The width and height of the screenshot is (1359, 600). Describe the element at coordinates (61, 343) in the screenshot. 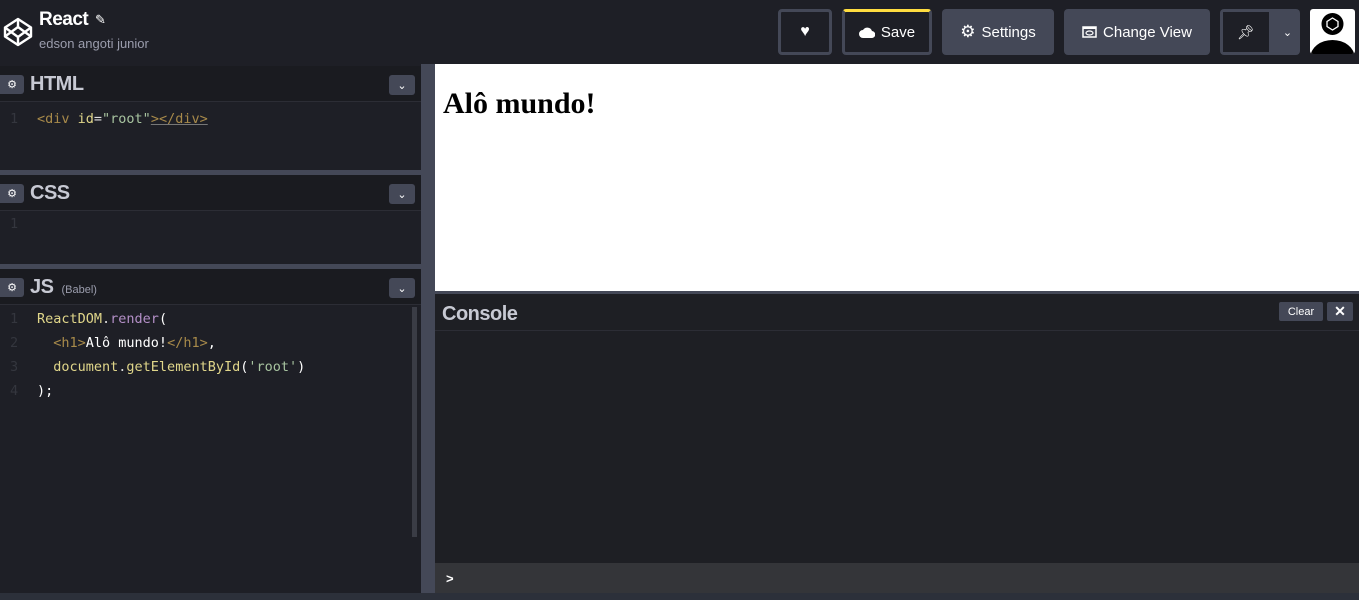

I see `code-token: <h1>` at that location.